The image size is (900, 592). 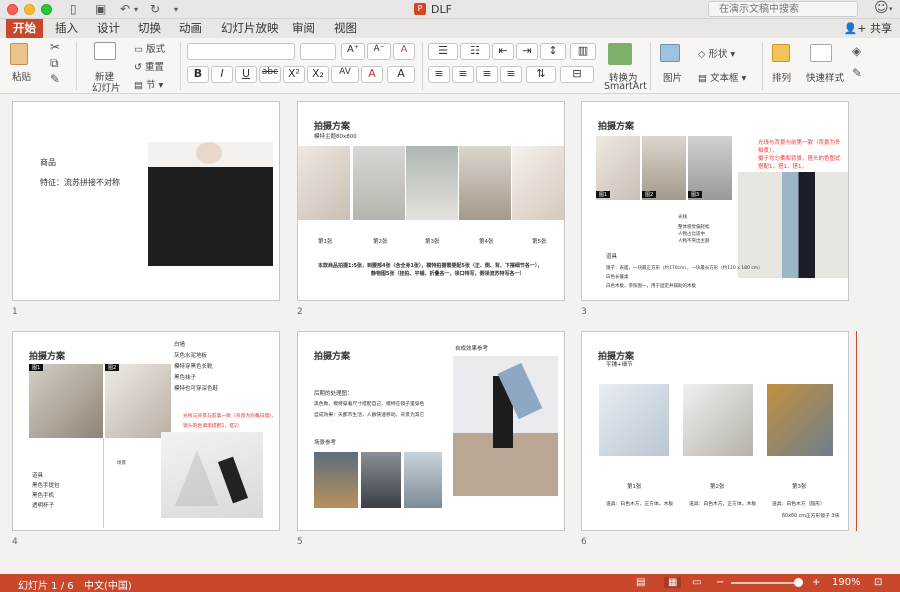 What do you see at coordinates (66, 28) in the screenshot?
I see `tab-insert: 插入` at bounding box center [66, 28].